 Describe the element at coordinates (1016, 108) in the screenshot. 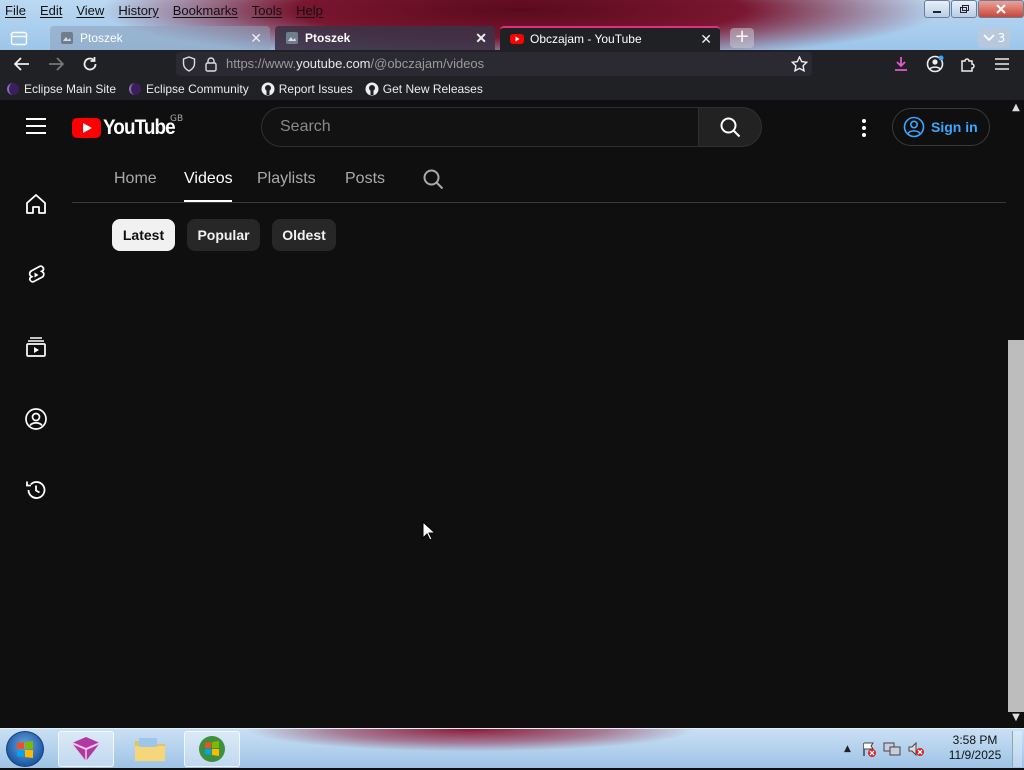

I see `scroll-up-arrow-icon: ▲` at that location.